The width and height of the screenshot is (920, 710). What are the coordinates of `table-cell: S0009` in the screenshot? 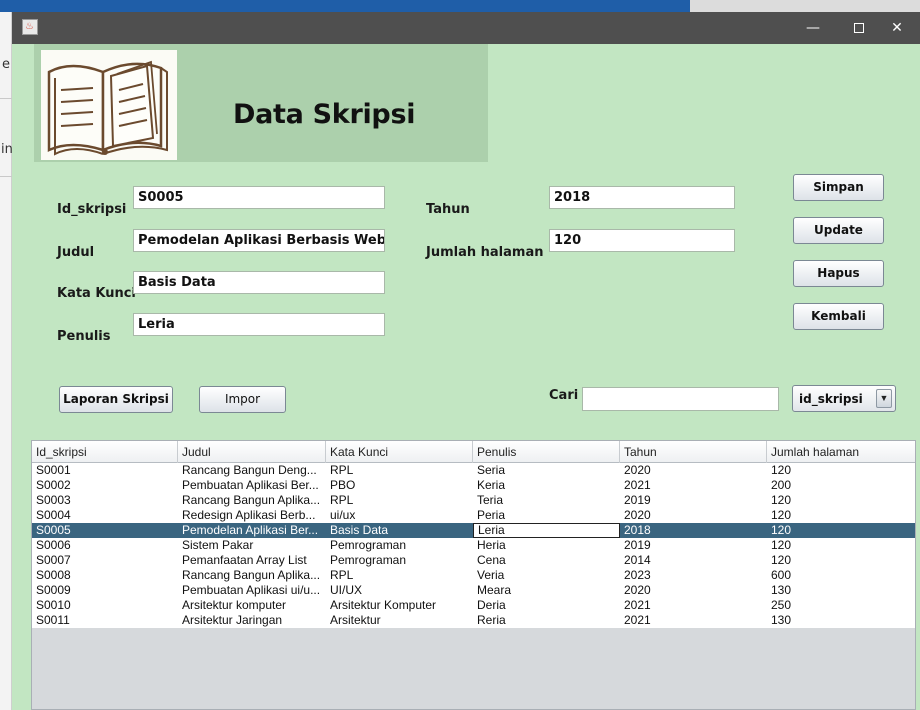 It's located at (105, 590).